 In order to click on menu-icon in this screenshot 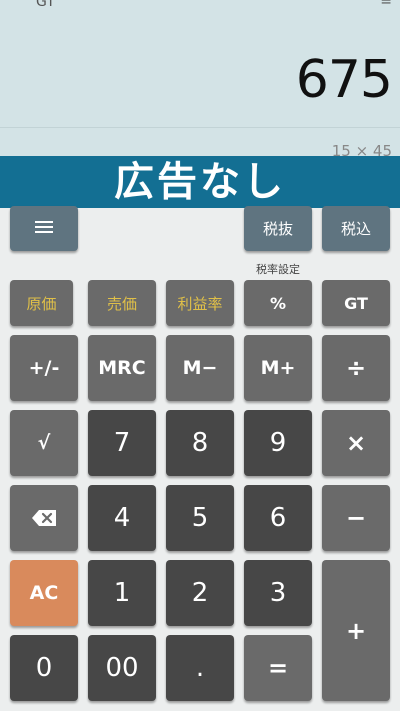, I will do `click(44, 229)`.